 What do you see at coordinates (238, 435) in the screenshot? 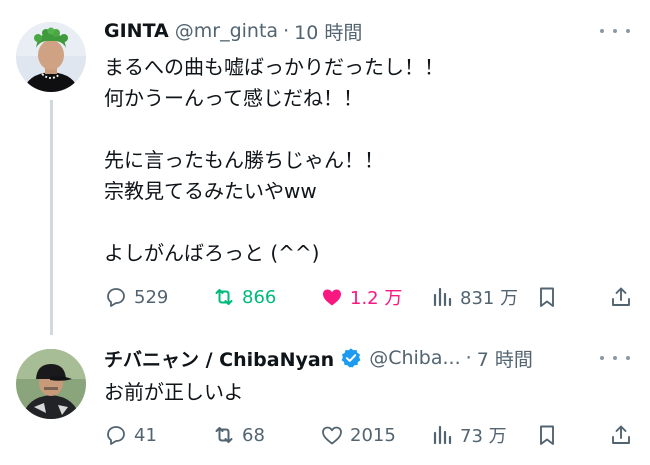
I see `retweet-button: 68` at bounding box center [238, 435].